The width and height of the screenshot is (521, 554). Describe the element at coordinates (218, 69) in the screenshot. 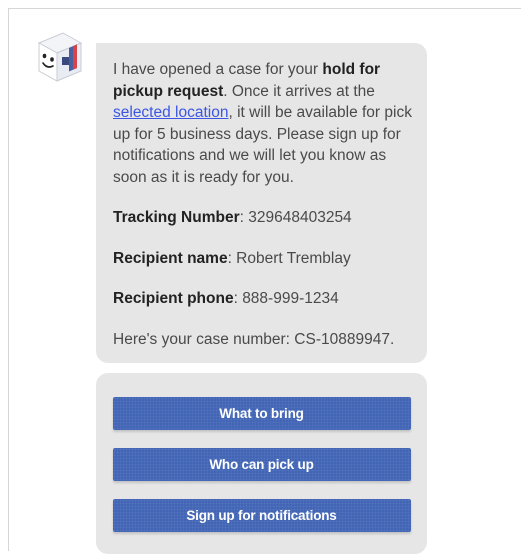

I see `message-text: I have opened a case for your` at that location.